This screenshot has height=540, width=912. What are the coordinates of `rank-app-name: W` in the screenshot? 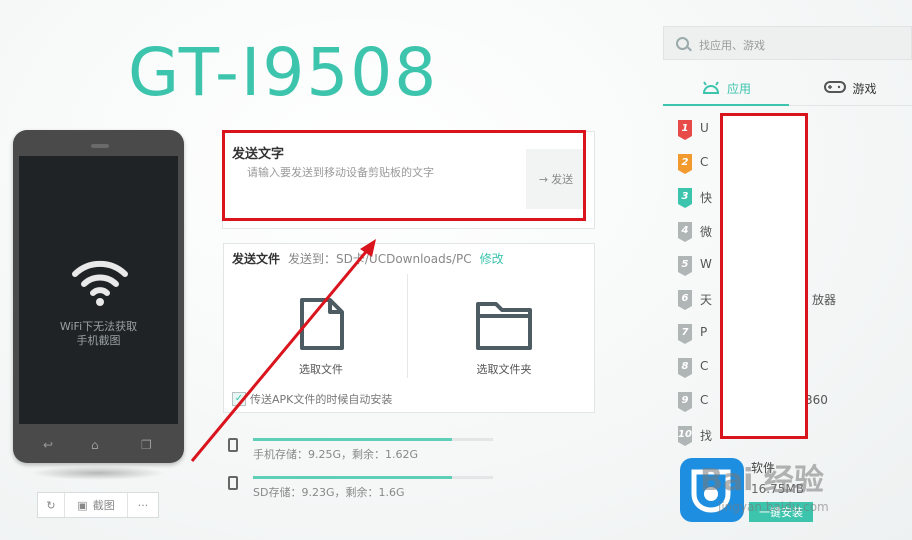 It's located at (706, 264).